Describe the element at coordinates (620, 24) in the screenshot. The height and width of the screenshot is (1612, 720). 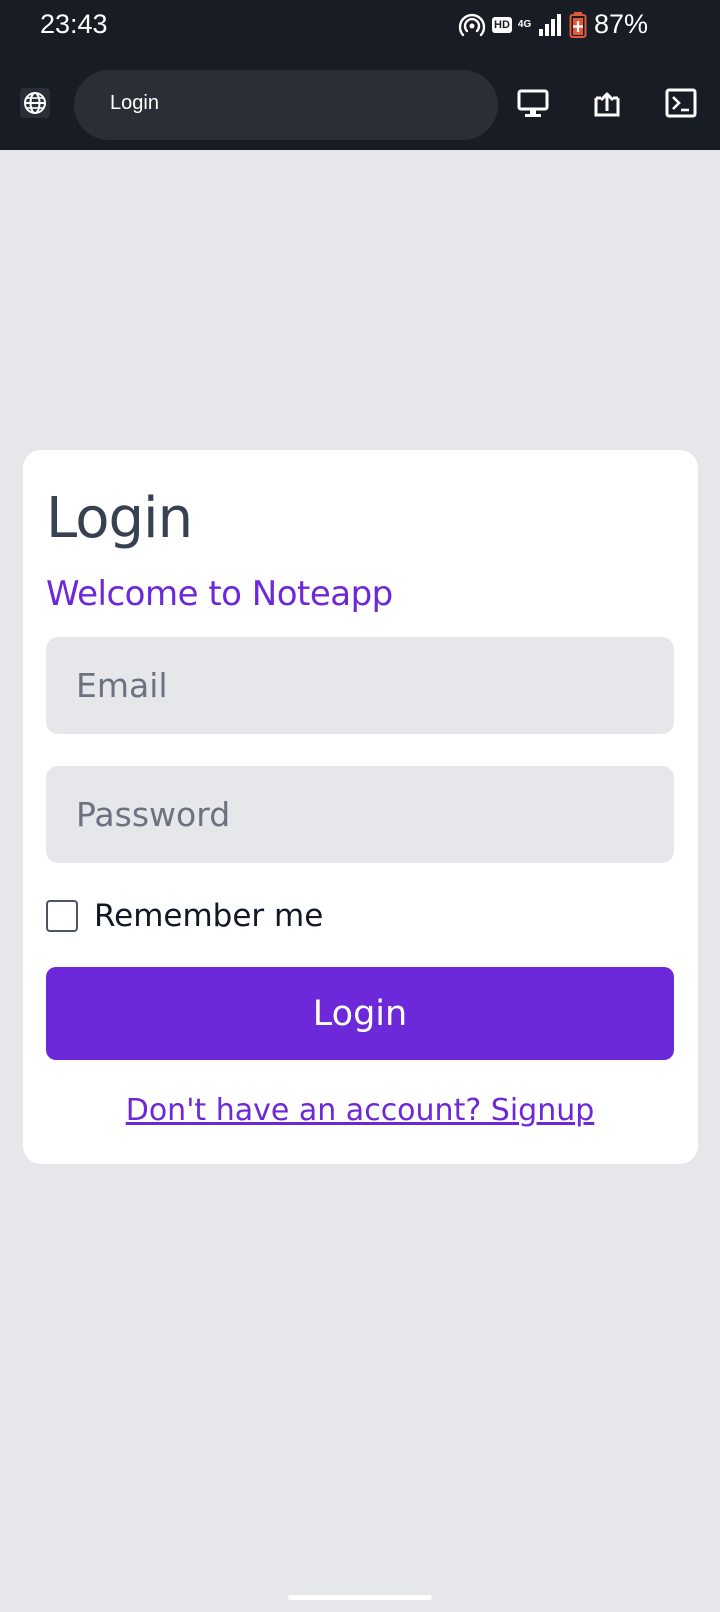
I see `battery-level: 87%` at that location.